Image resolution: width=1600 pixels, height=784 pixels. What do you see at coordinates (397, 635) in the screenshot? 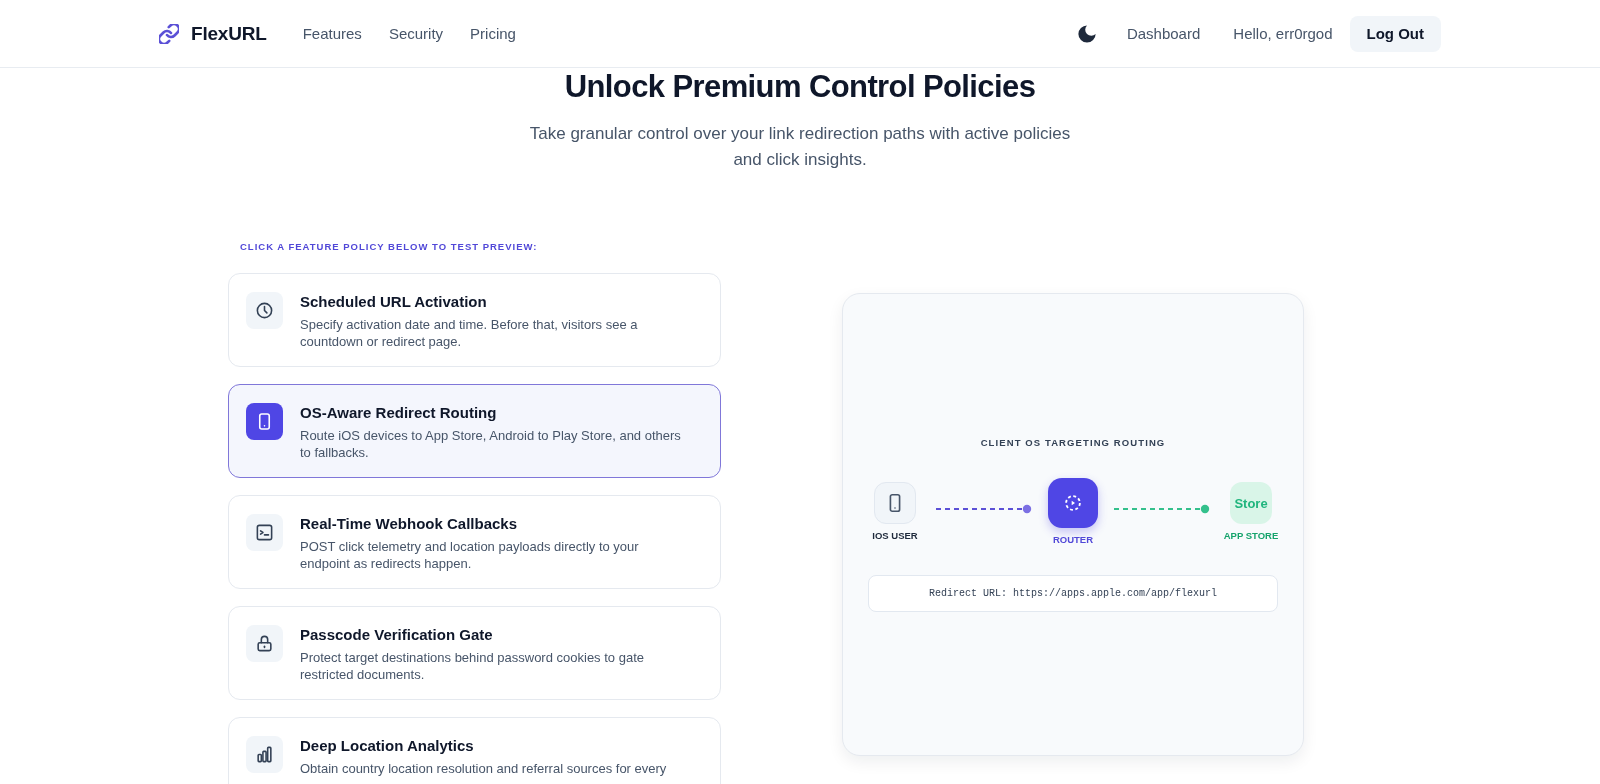
I see `feature-title: Passcode Verification Gate` at bounding box center [397, 635].